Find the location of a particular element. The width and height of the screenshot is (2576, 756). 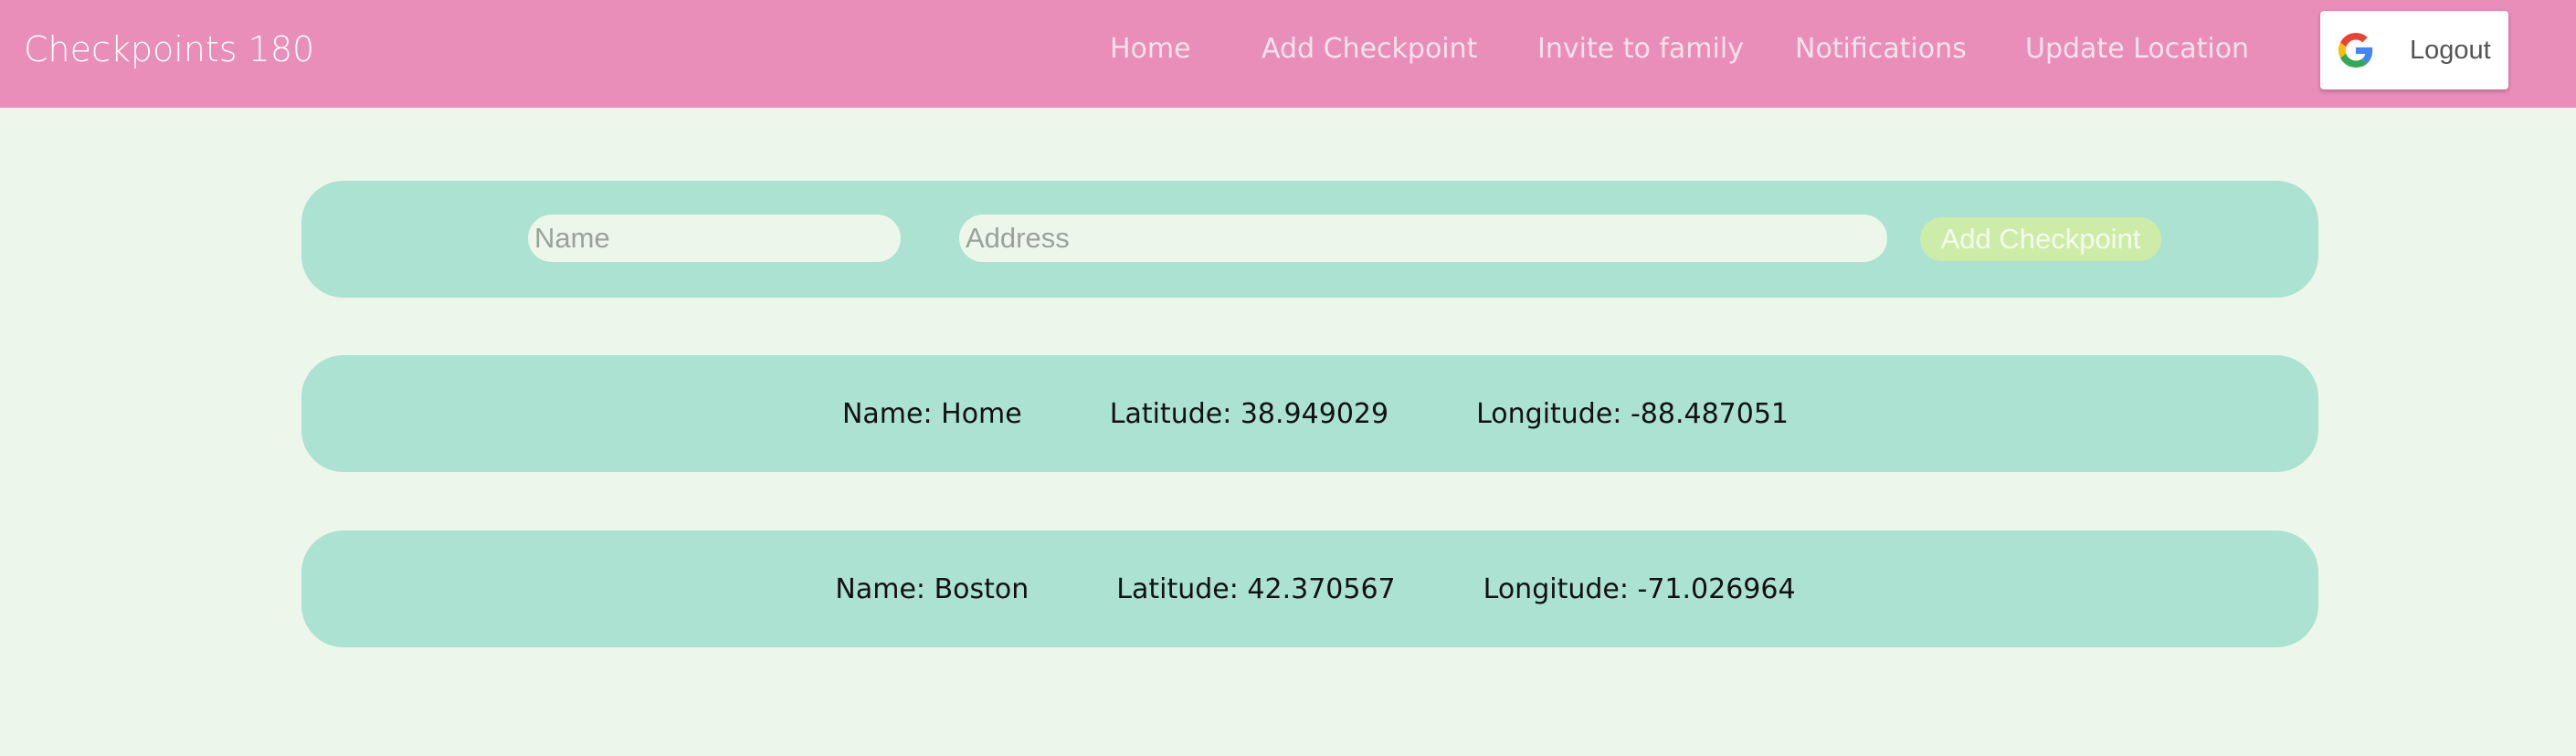

checkpoint-longitude: Longitude: -88.487051 is located at coordinates (1632, 413).